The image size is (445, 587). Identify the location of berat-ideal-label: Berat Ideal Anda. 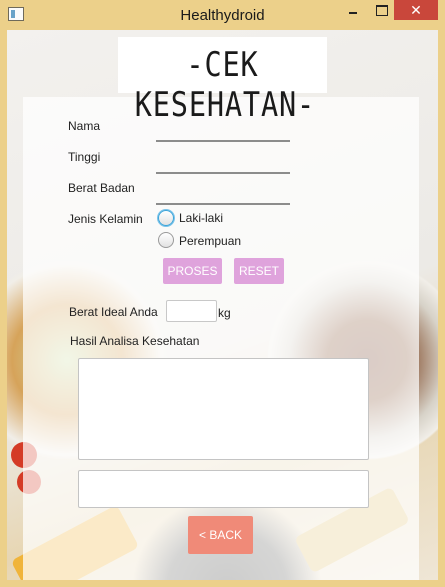
(113, 312).